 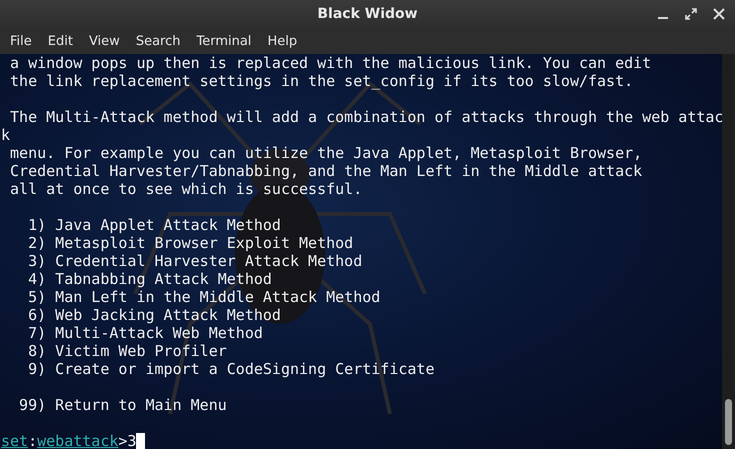 I want to click on terminal-line: 8) Victim Web Profiler, so click(x=127, y=351).